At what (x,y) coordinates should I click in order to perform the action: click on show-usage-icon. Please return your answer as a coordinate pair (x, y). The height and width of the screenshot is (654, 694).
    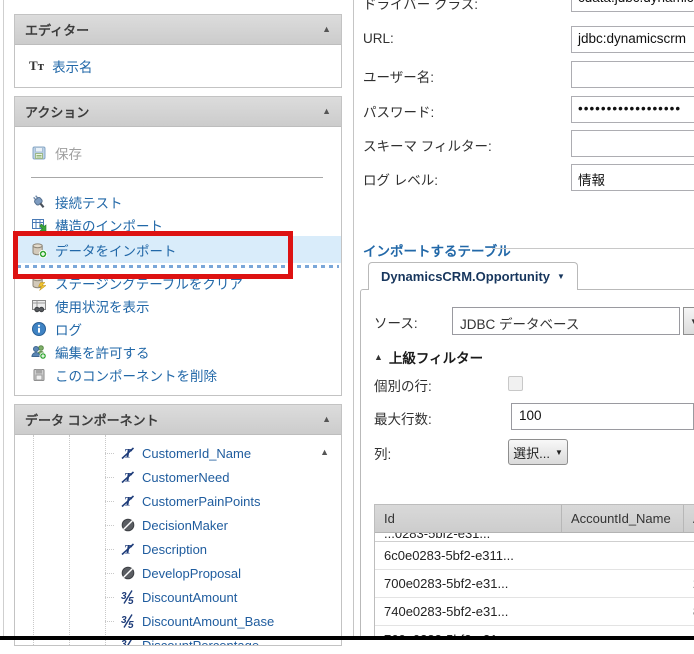
    Looking at the image, I should click on (39, 305).